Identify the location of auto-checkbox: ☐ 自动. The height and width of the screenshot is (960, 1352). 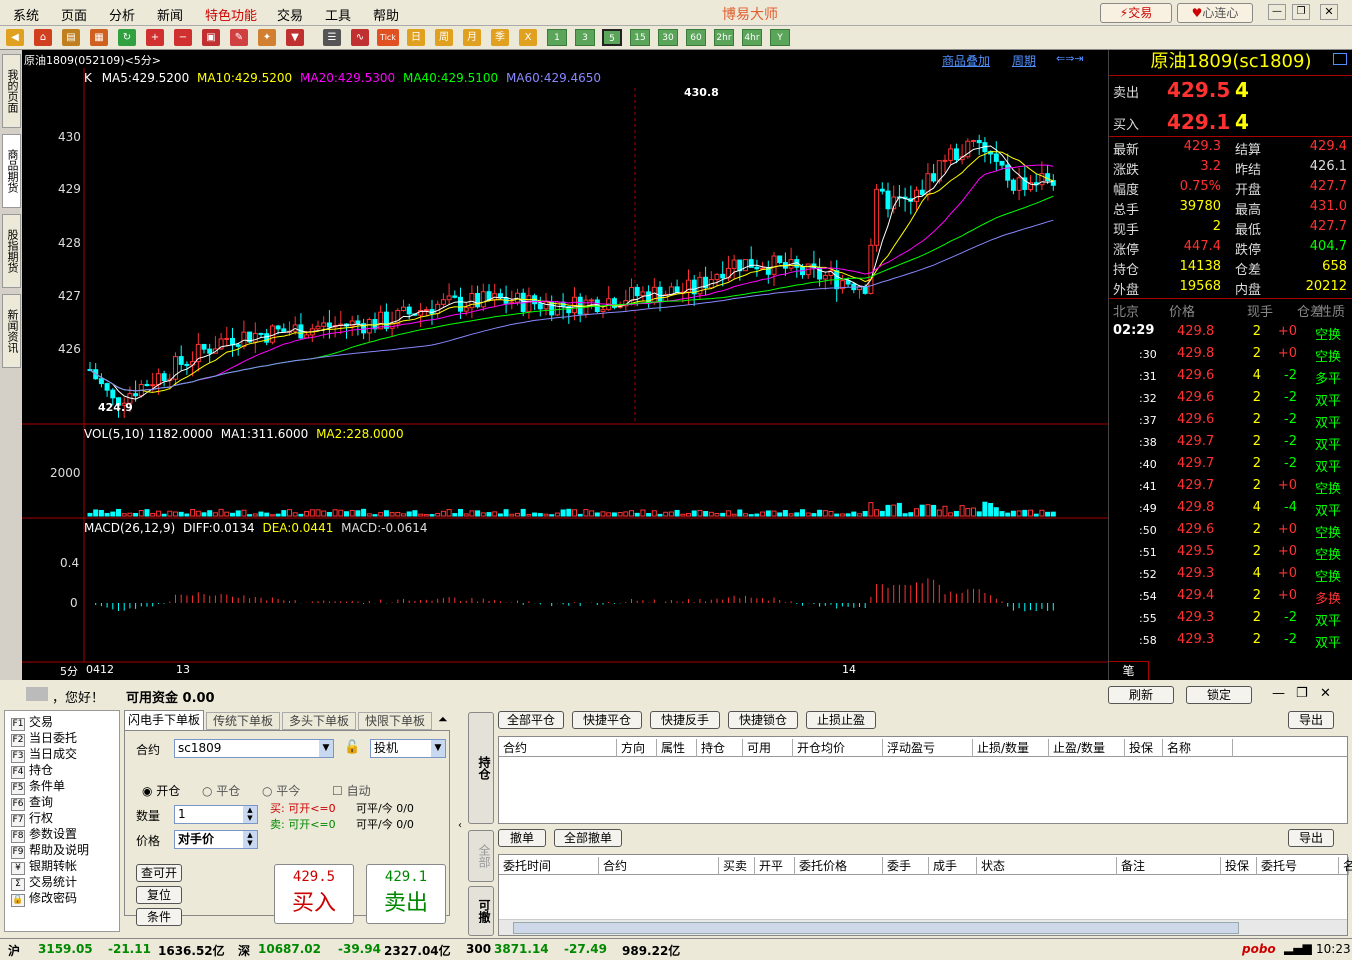
(351, 790).